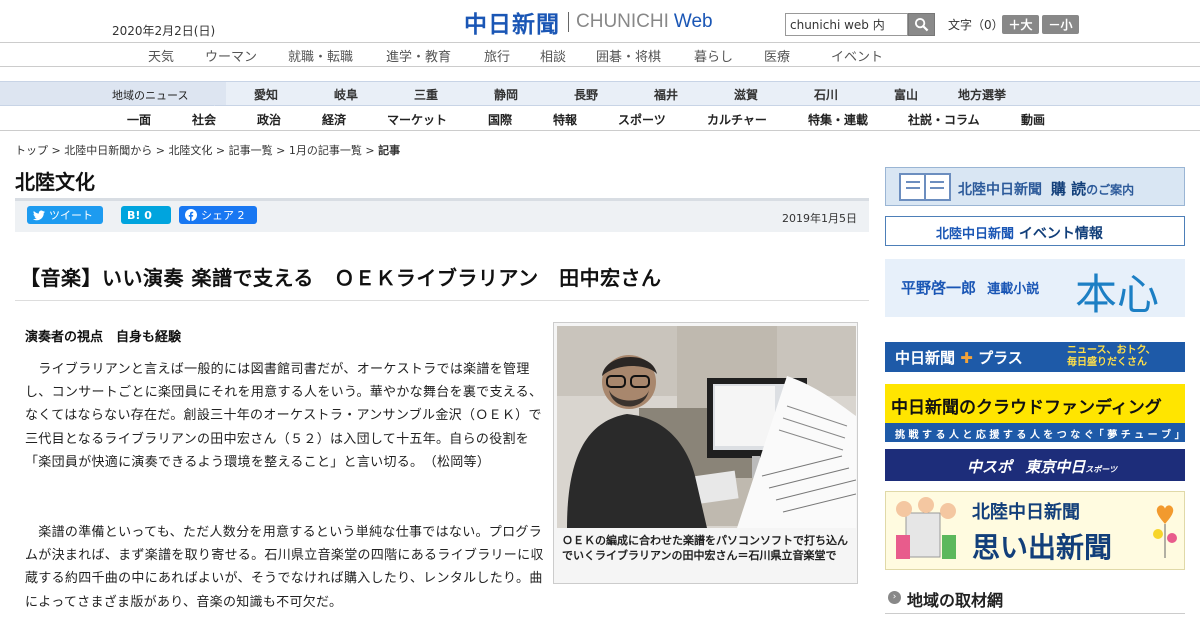 Image resolution: width=1200 pixels, height=630 pixels. I want to click on nav-item-living: 暮らし, so click(713, 55).